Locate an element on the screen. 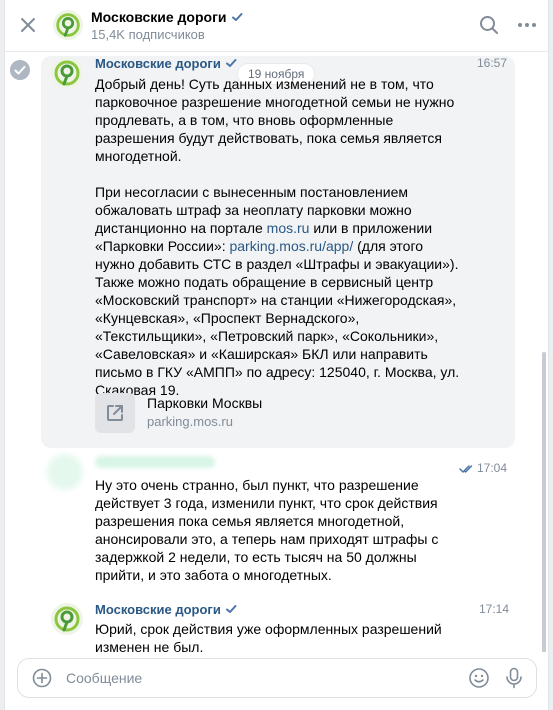  emoji-icon is located at coordinates (479, 678).